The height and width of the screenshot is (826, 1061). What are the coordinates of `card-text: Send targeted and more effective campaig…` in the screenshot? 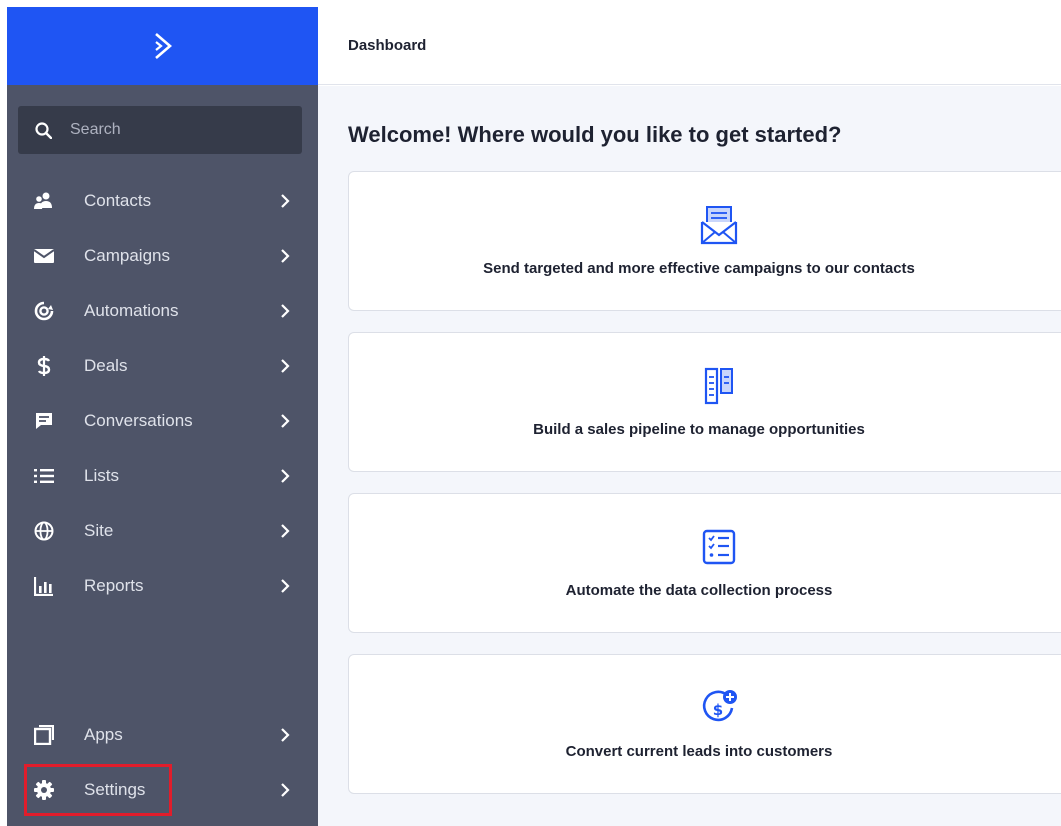 It's located at (699, 268).